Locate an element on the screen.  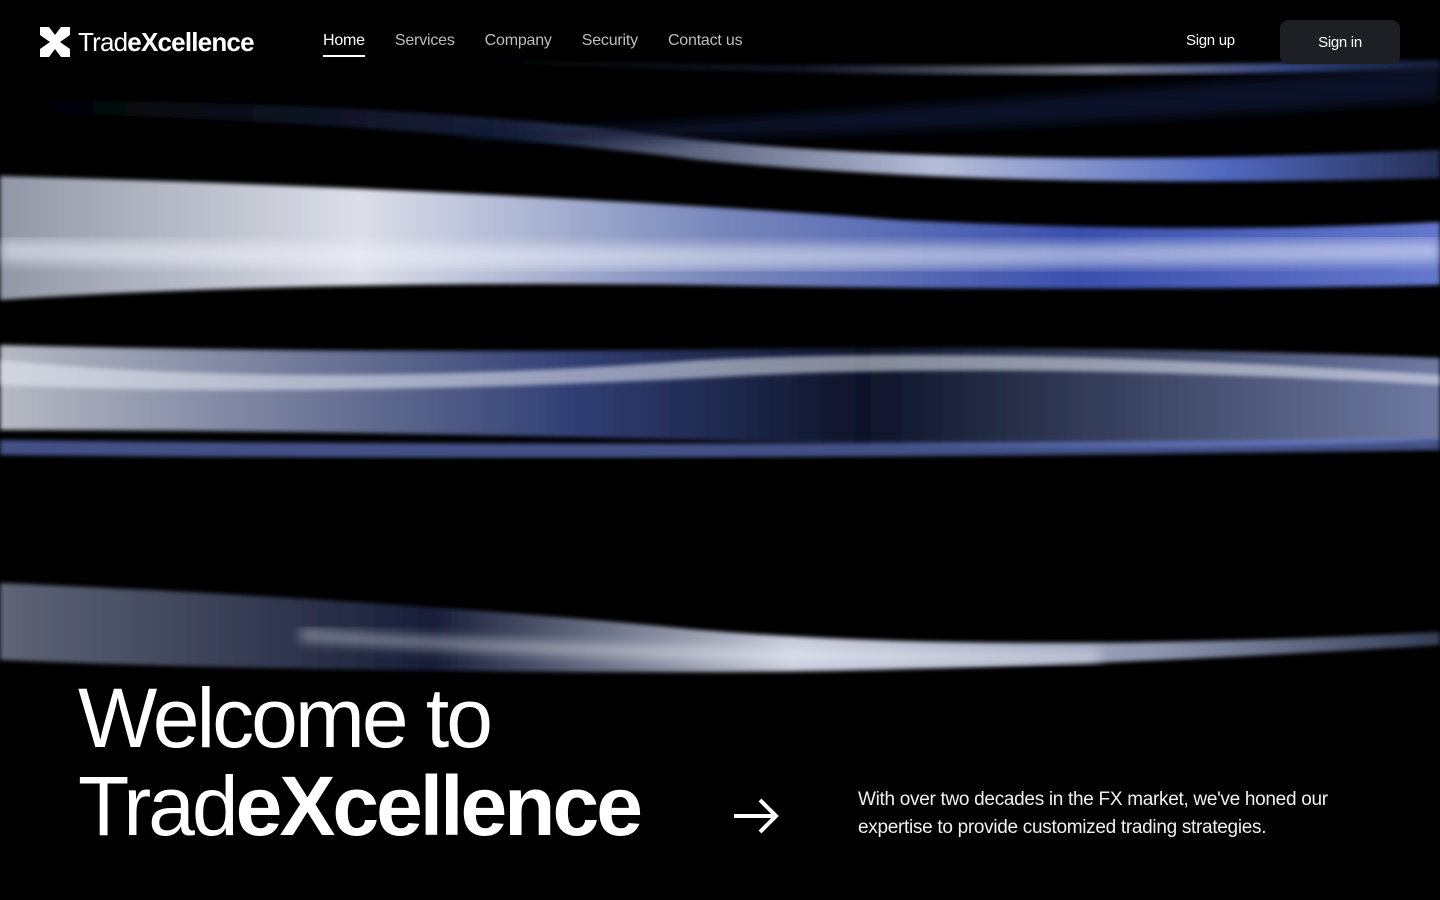
nav-item-services: Services is located at coordinates (425, 41).